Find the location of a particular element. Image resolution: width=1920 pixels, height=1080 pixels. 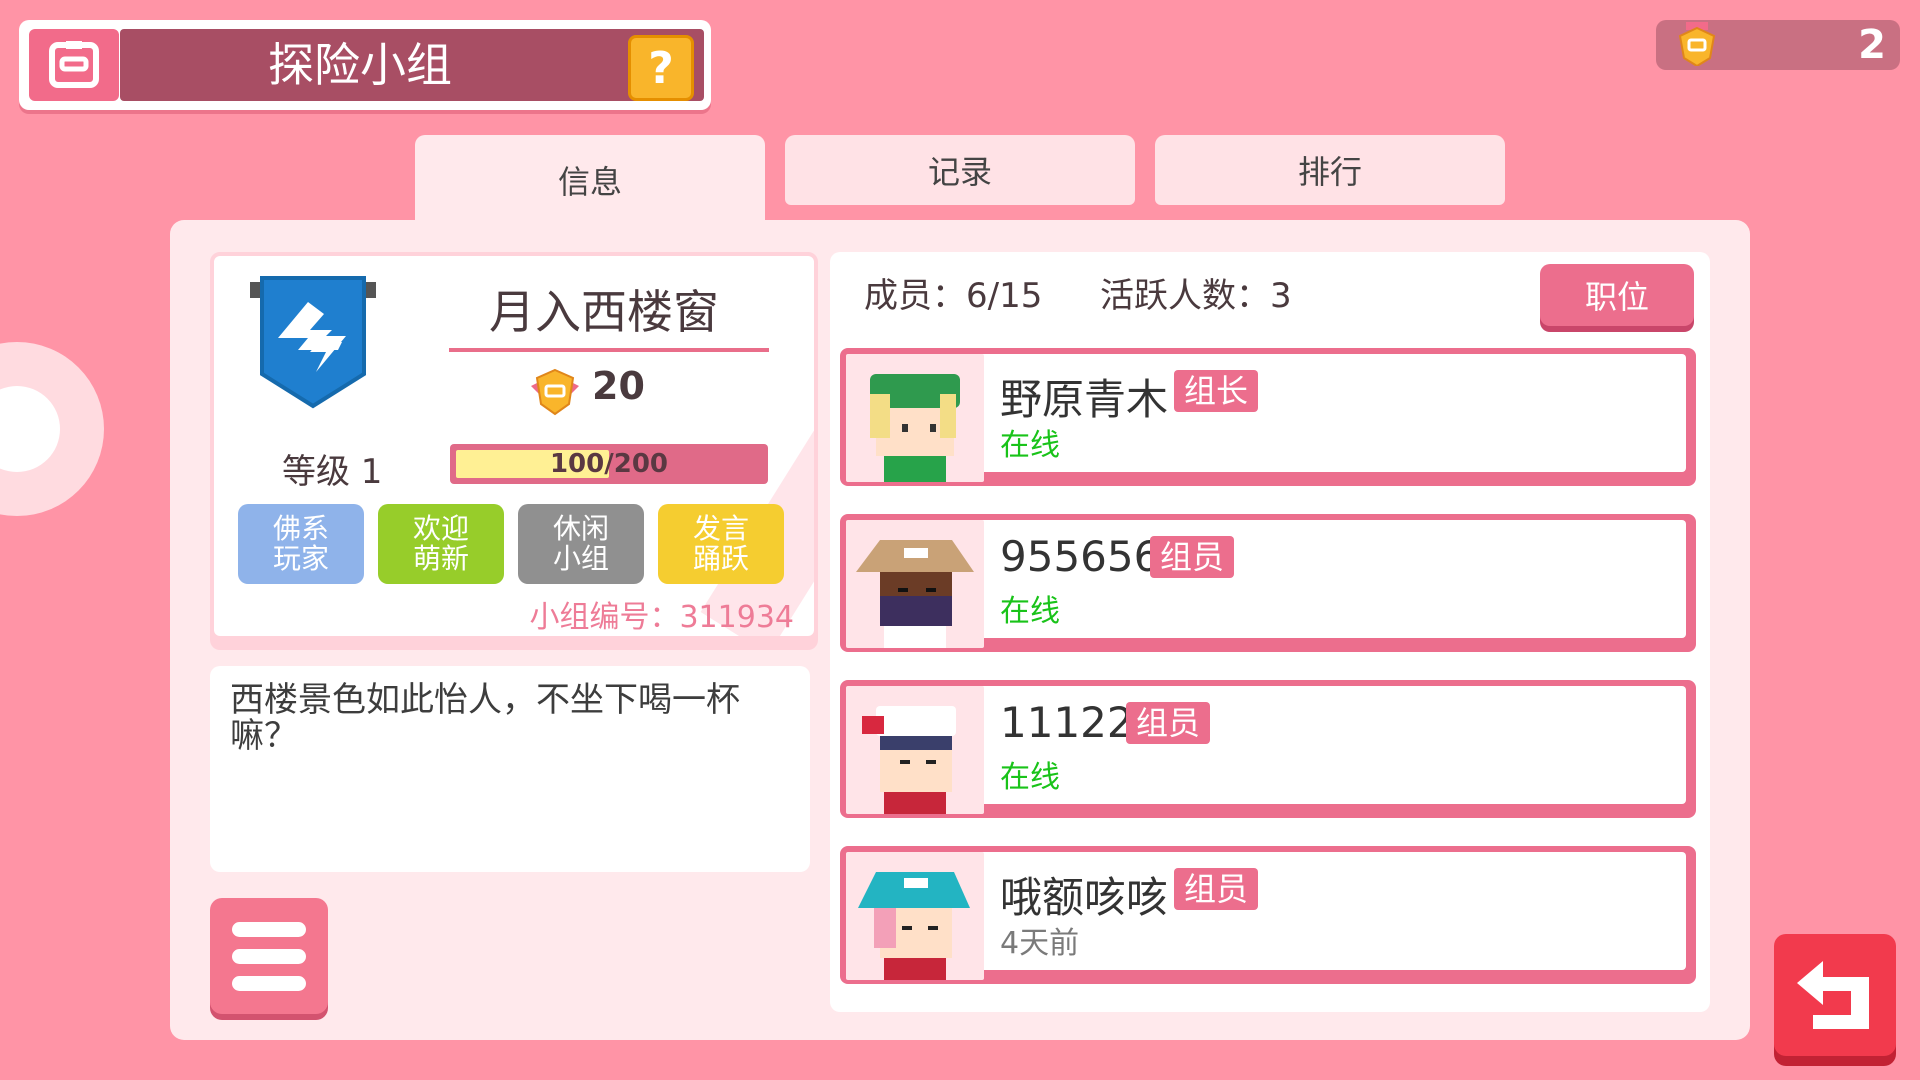

side-handle-knob is located at coordinates (30, 429).